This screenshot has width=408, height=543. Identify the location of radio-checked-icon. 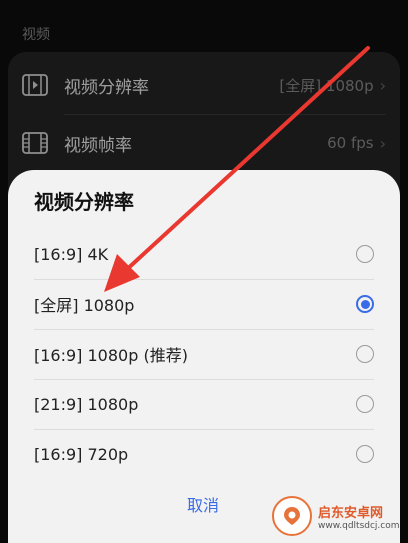
(365, 304).